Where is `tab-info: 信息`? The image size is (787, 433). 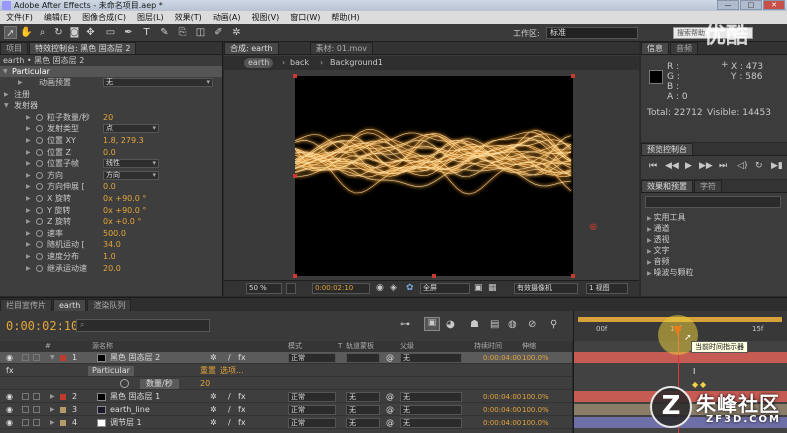 tab-info: 信息 is located at coordinates (655, 48).